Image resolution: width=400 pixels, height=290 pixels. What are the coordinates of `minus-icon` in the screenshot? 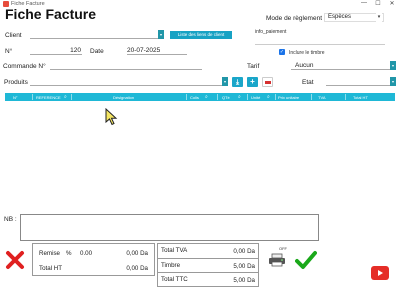 It's located at (268, 82).